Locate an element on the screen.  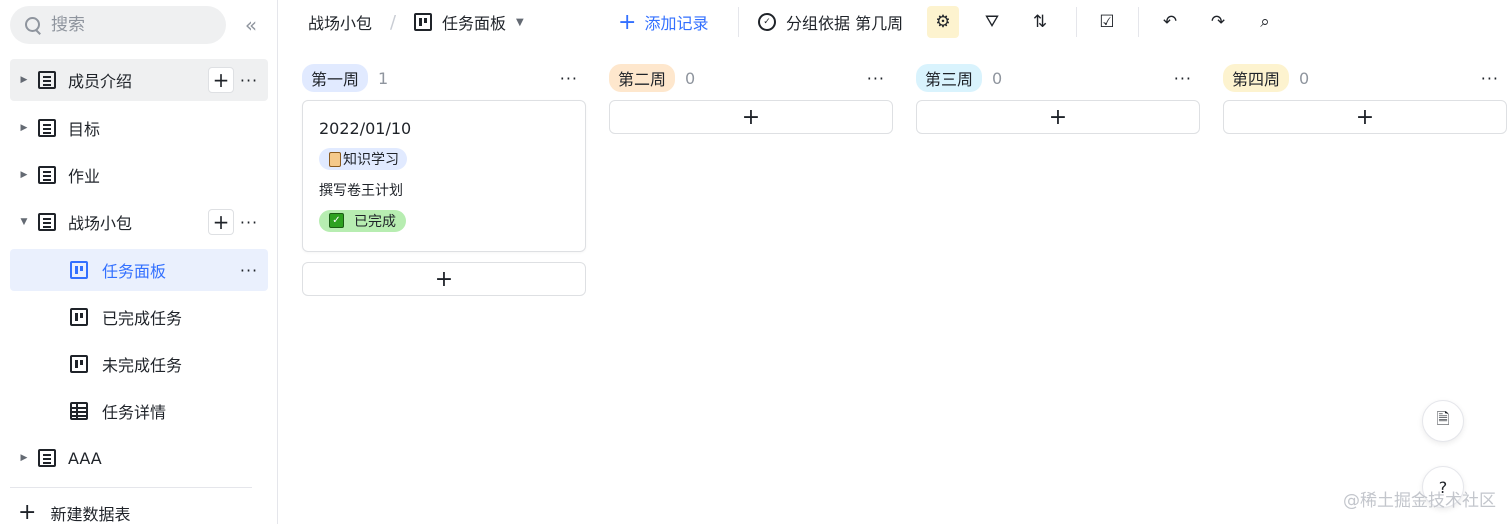
grid-table-icon is located at coordinates (79, 411).